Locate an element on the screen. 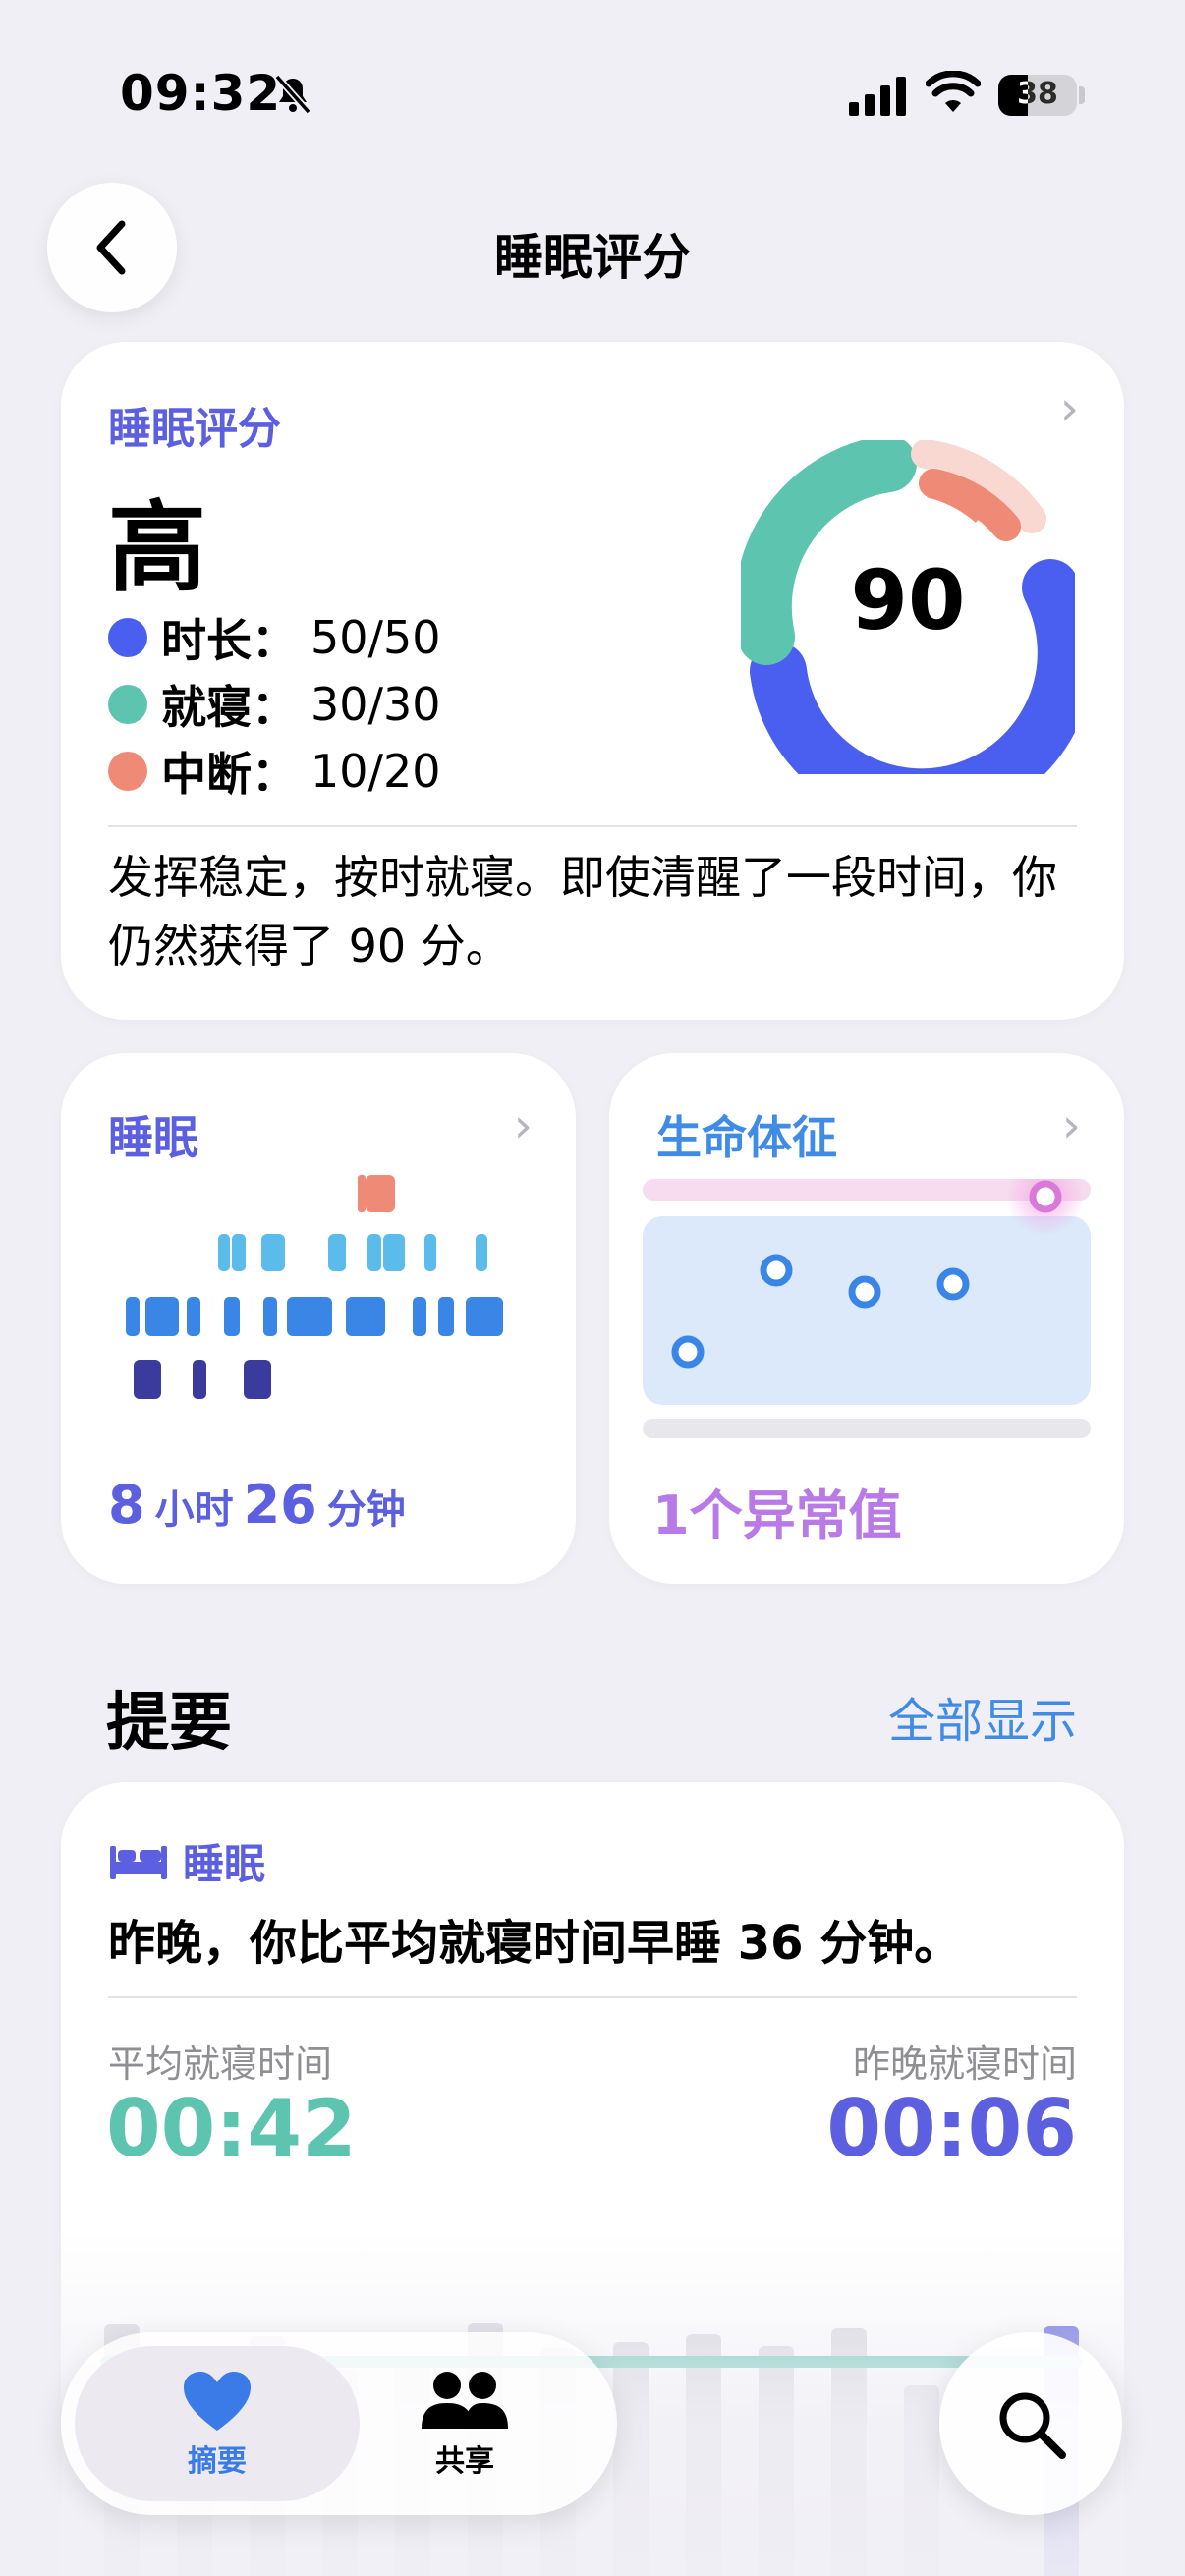 The image size is (1185, 2576). legend-value: 50/50 is located at coordinates (376, 637).